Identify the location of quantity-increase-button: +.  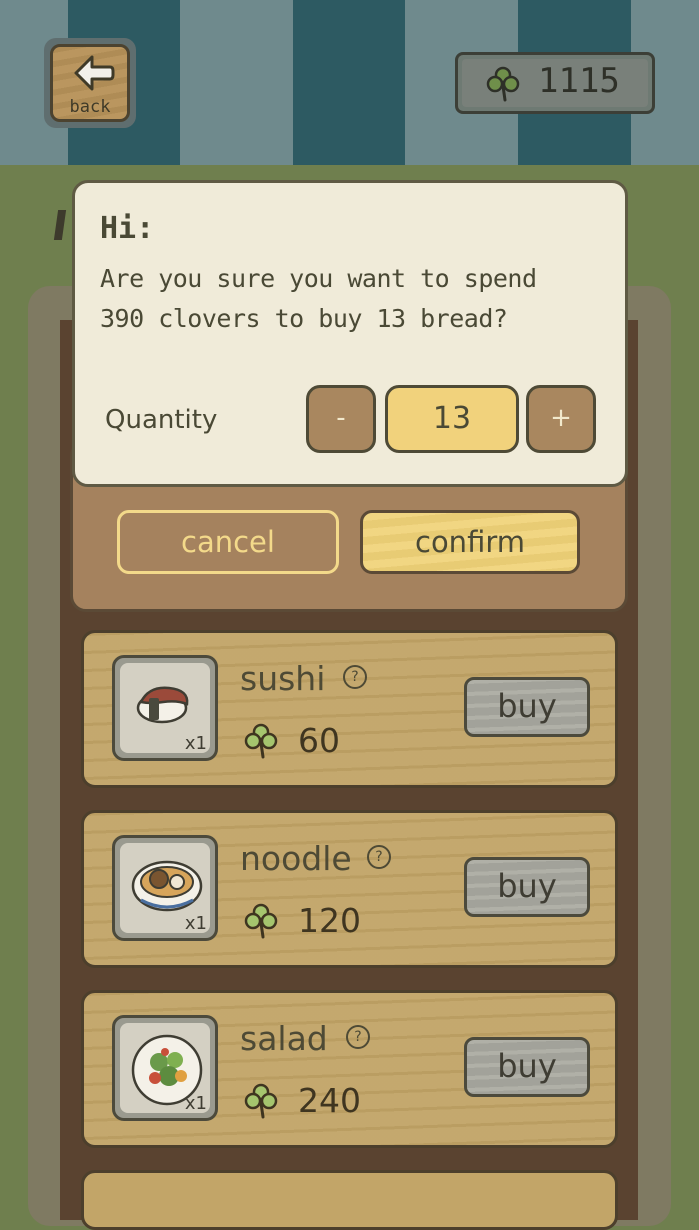
(561, 419).